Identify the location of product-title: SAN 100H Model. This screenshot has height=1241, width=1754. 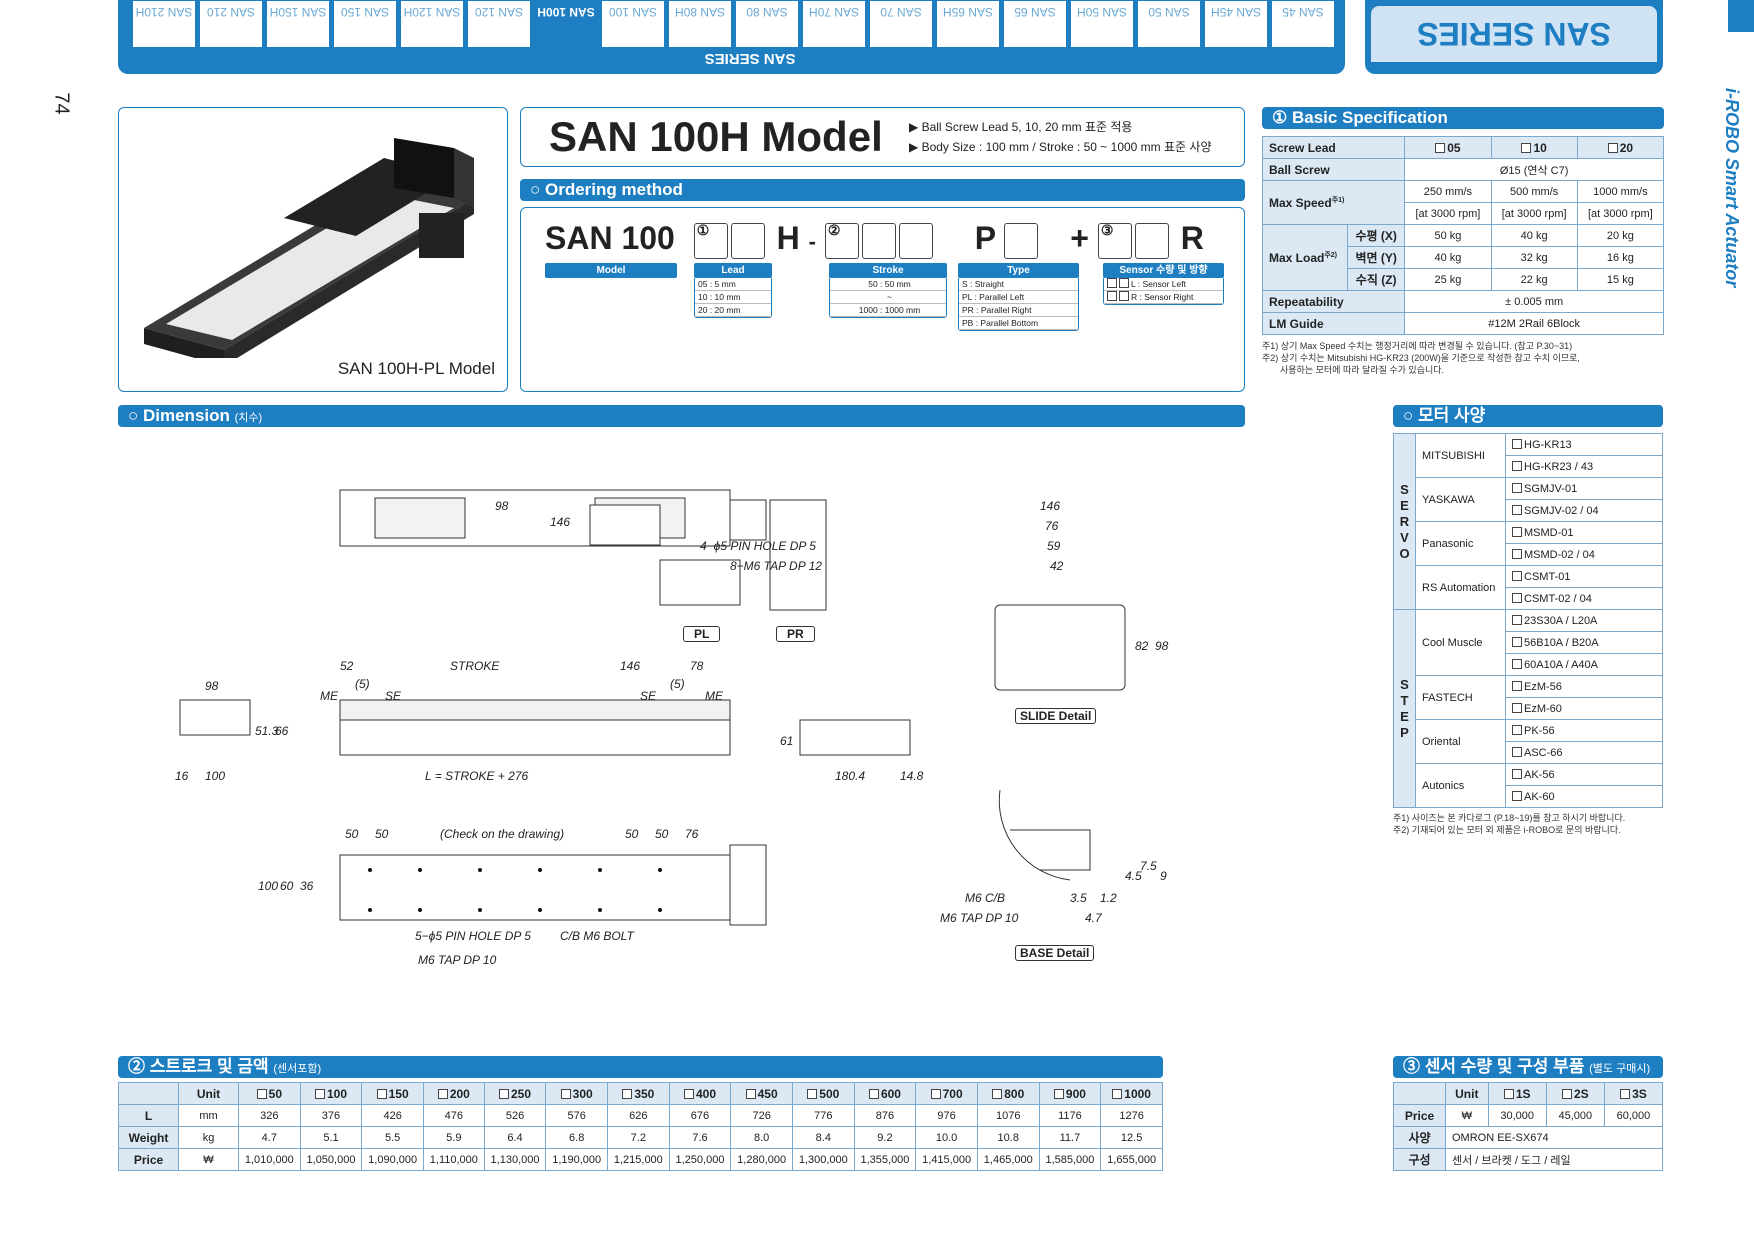
(716, 136).